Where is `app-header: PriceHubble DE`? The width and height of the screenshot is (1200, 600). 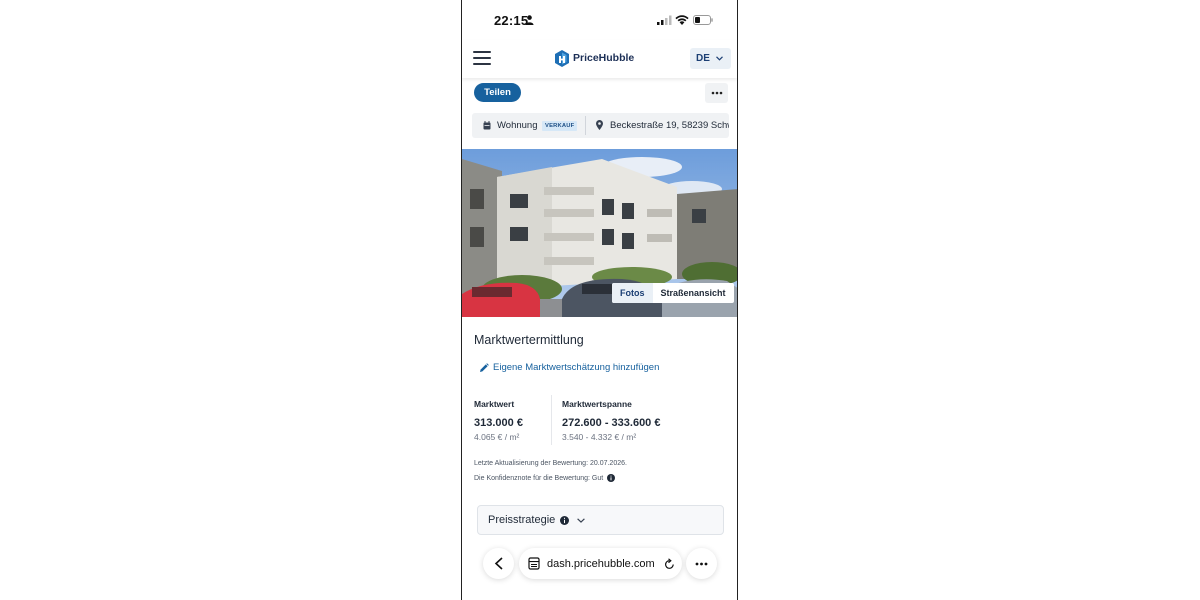
app-header: PriceHubble DE is located at coordinates (599, 59).